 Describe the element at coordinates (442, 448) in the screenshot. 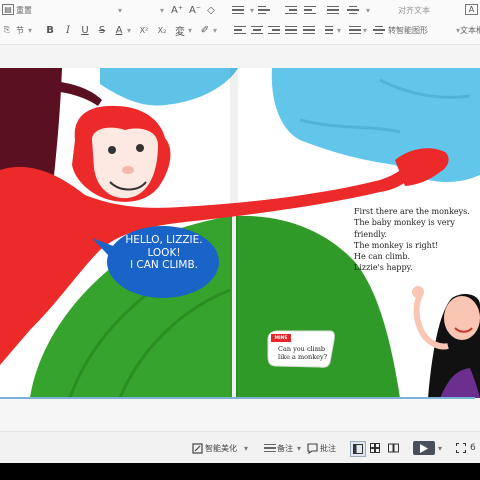

I see `slideshow-dropdown: ▾` at that location.